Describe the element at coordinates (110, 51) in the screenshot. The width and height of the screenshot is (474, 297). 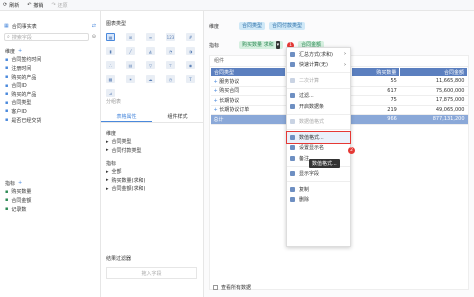
I see `bar-icon: ▮` at that location.